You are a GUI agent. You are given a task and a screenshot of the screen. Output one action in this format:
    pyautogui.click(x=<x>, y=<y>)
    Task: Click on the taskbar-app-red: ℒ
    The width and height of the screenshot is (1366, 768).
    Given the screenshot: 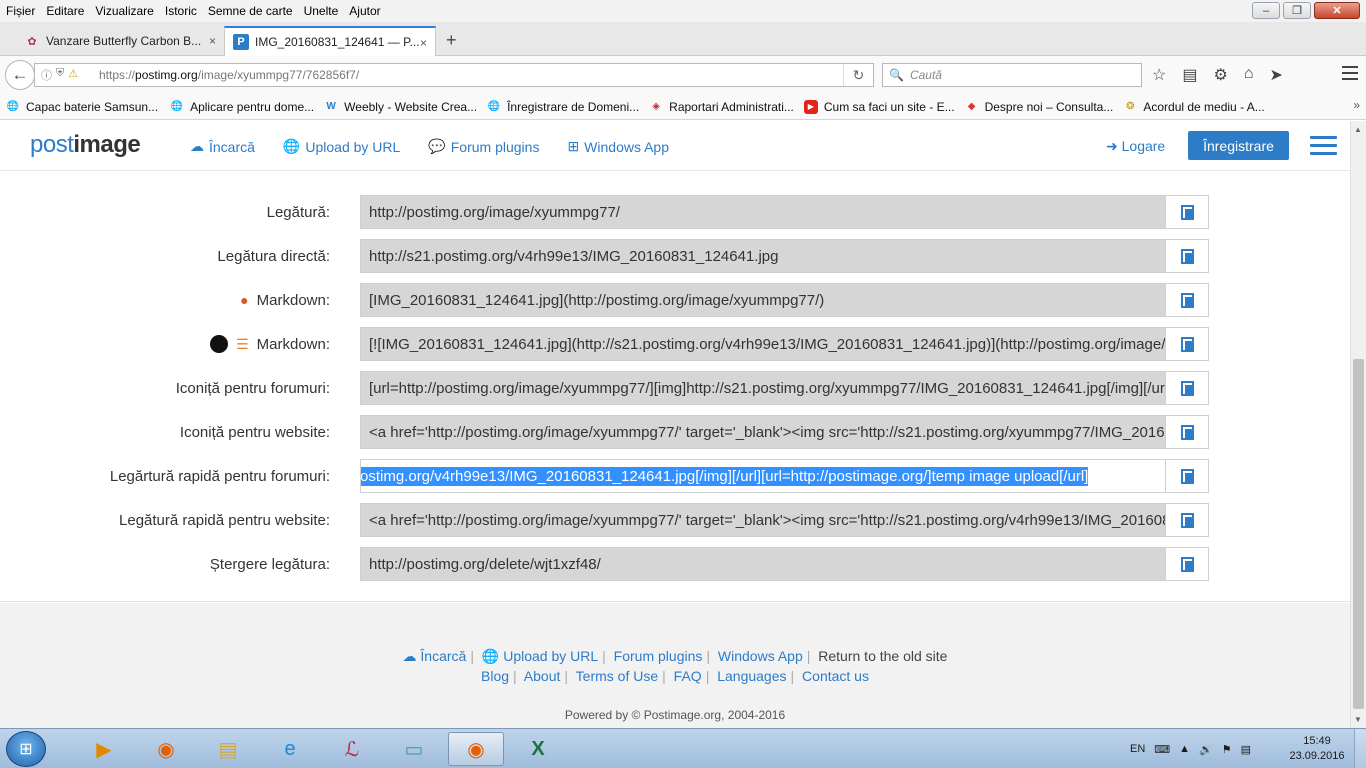 What is the action you would take?
    pyautogui.click(x=352, y=749)
    